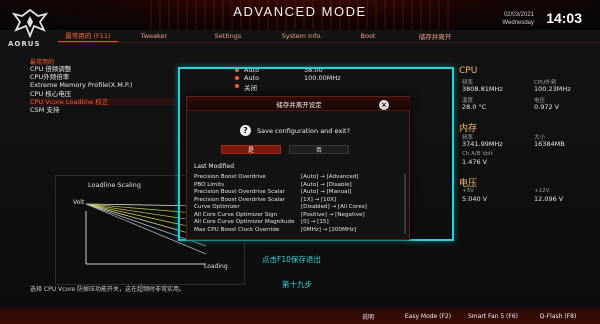  Describe the element at coordinates (475, 199) in the screenshot. I see `p5-value: 5.040 V` at that location.